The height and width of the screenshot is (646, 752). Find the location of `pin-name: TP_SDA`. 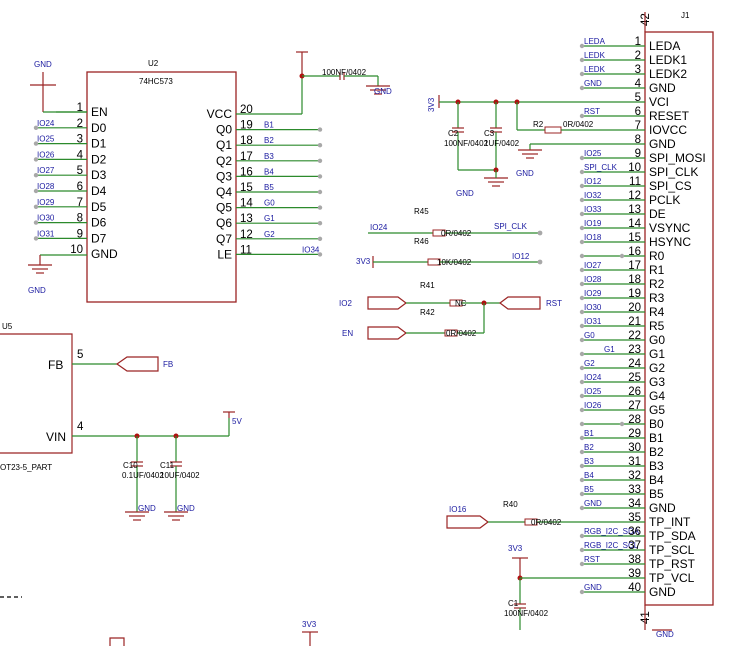

pin-name: TP_SDA is located at coordinates (672, 536).